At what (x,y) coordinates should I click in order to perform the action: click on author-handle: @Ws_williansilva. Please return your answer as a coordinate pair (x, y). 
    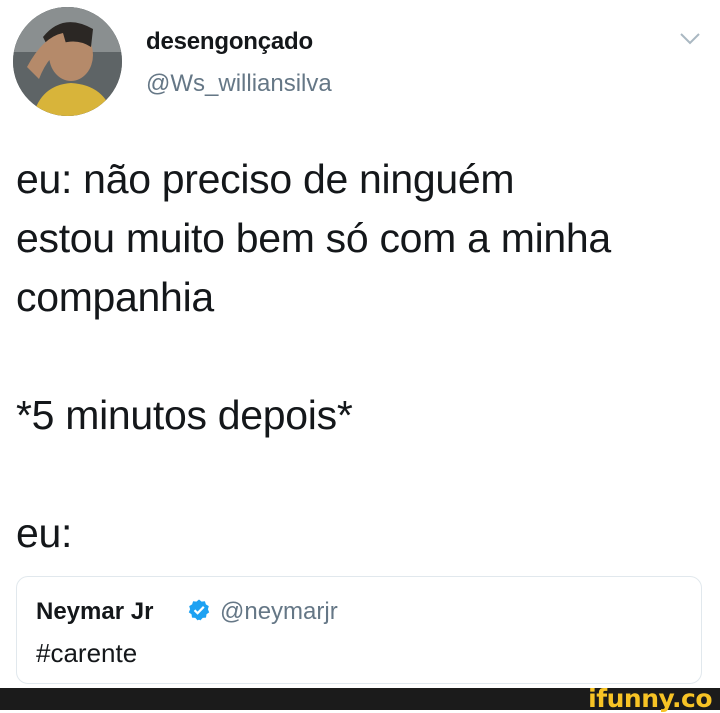
    Looking at the image, I should click on (239, 84).